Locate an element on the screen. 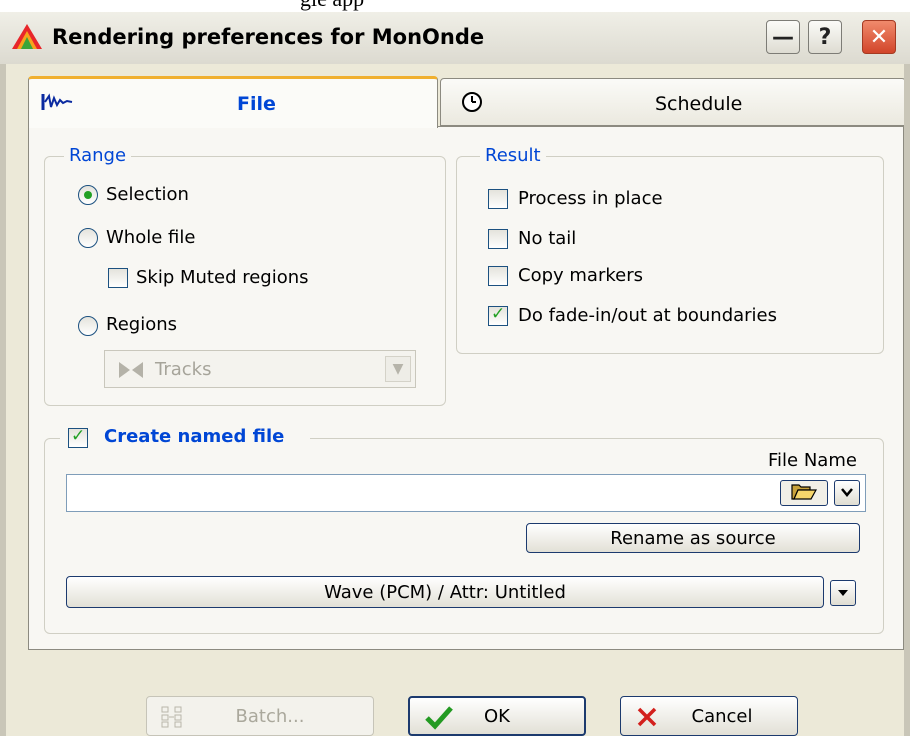  create-named-file-checkbox: ✓ is located at coordinates (78, 437).